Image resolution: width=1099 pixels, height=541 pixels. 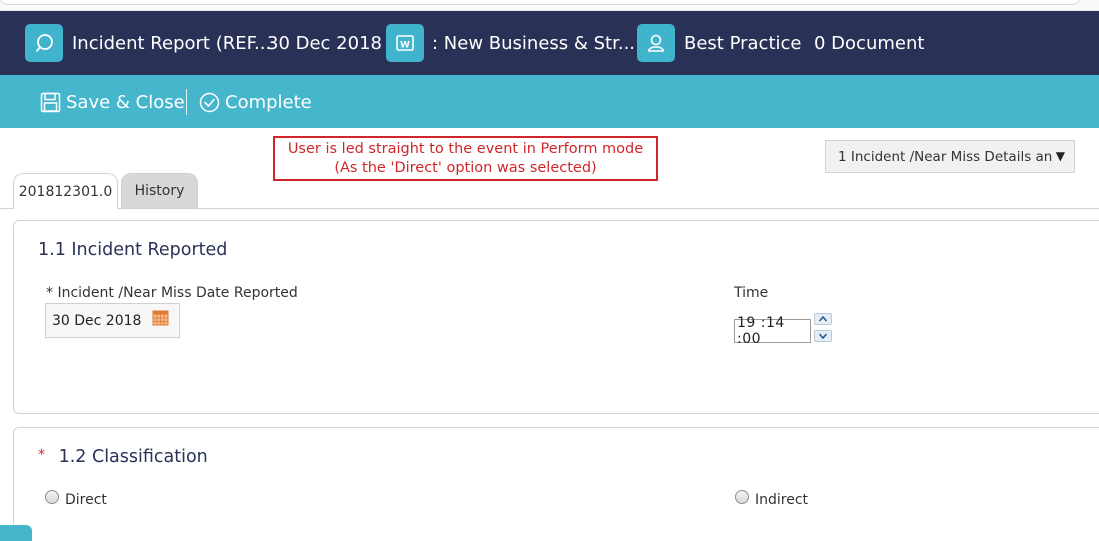 I want to click on browser-top-strip, so click(x=549, y=5).